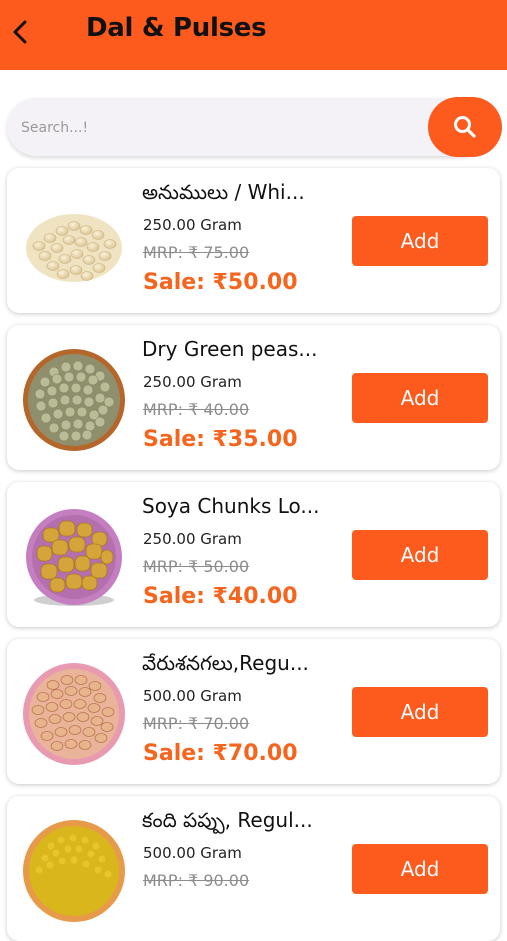 The width and height of the screenshot is (507, 941). I want to click on chevron-left-icon, so click(20, 32).